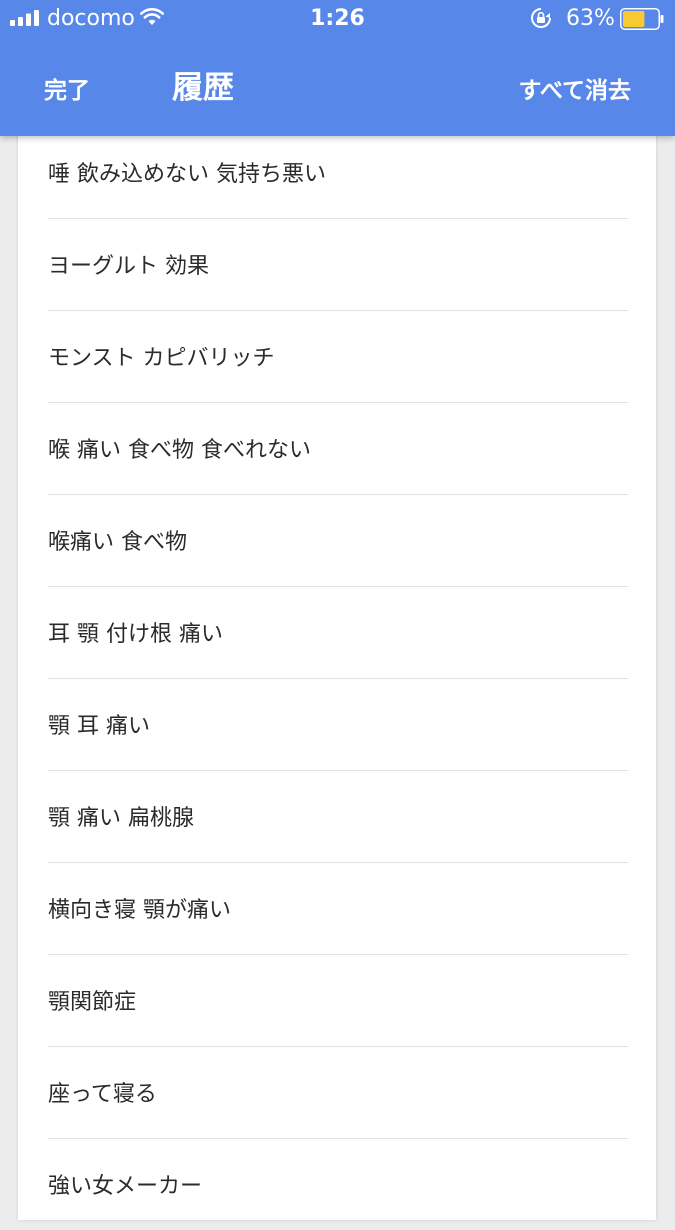  What do you see at coordinates (117, 542) in the screenshot?
I see `history-item-label: 喉痛い 食べ物` at bounding box center [117, 542].